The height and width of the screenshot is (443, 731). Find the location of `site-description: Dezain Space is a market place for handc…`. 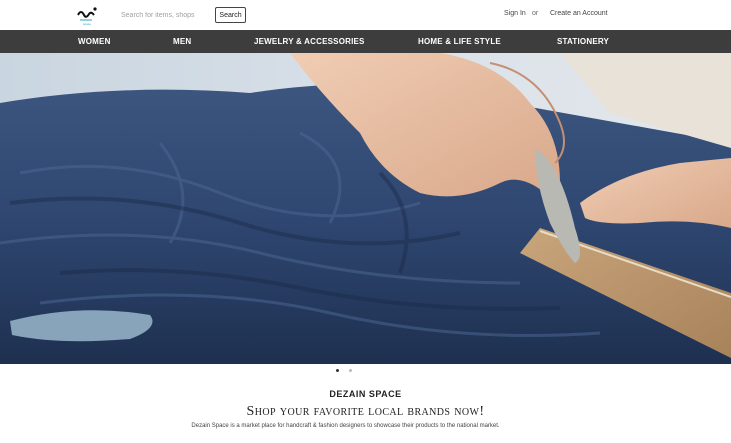

site-description: Dezain Space is a market place for handc… is located at coordinates (345, 426).